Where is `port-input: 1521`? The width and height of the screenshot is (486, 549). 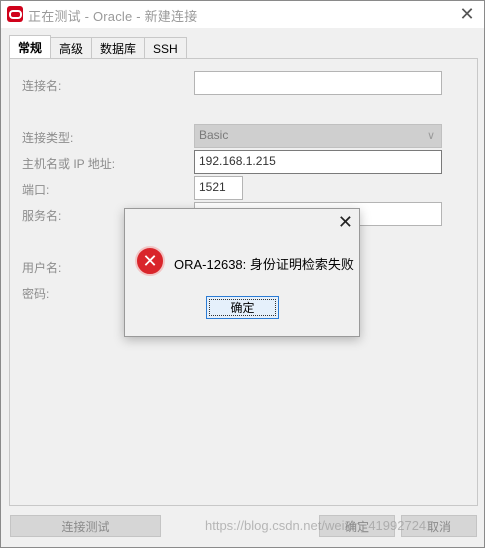 port-input: 1521 is located at coordinates (218, 188).